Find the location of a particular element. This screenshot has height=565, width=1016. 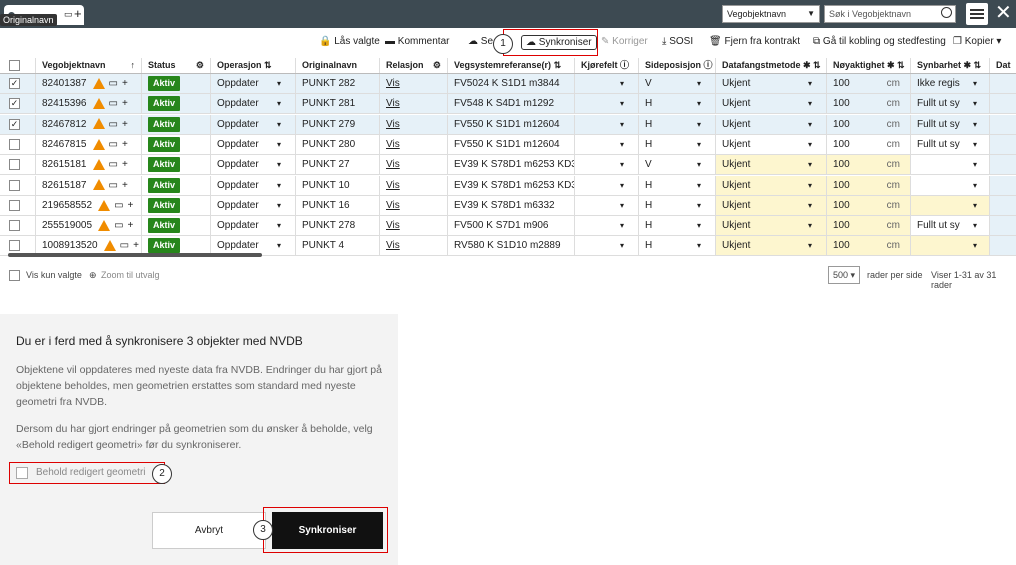

horizontal-scrollbar is located at coordinates (135, 255).